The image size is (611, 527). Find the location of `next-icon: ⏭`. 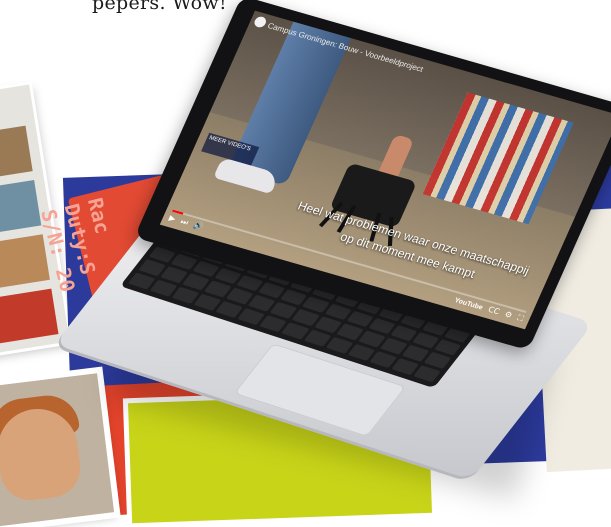

next-icon: ⏭ is located at coordinates (184, 222).